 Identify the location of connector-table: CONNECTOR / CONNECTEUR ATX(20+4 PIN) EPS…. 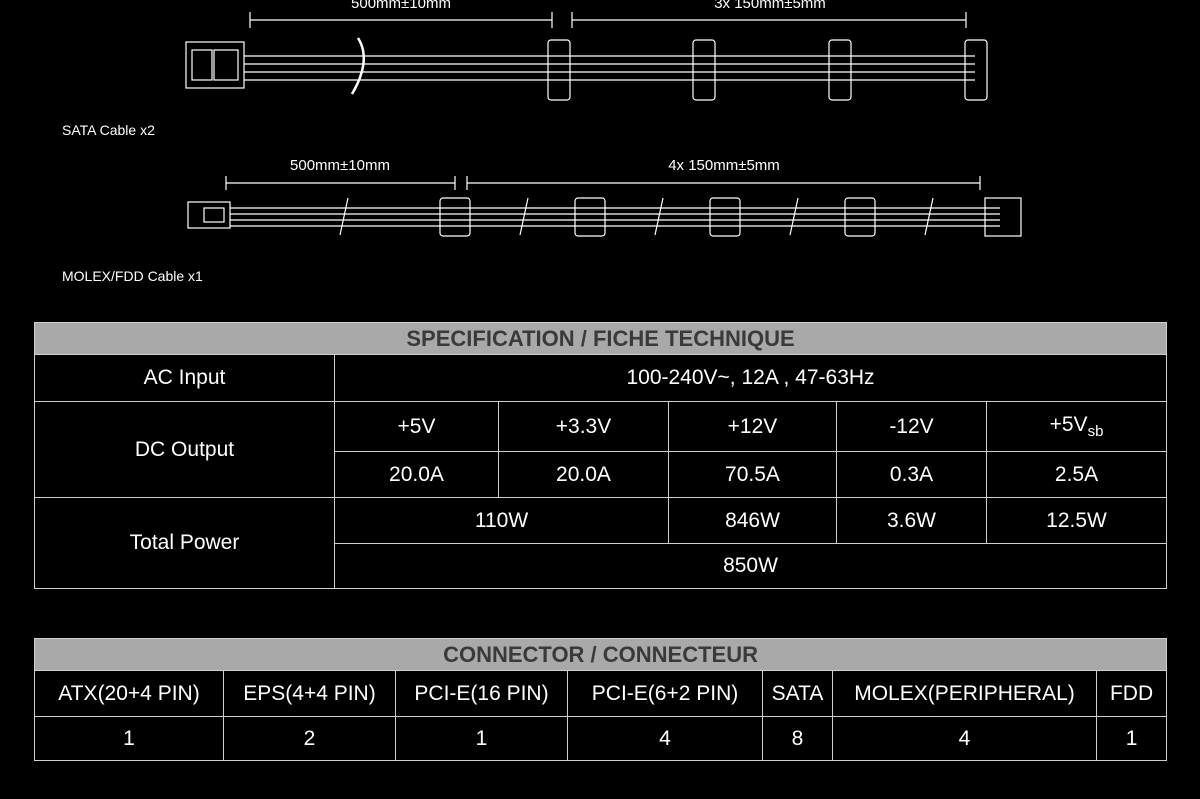
(600, 699).